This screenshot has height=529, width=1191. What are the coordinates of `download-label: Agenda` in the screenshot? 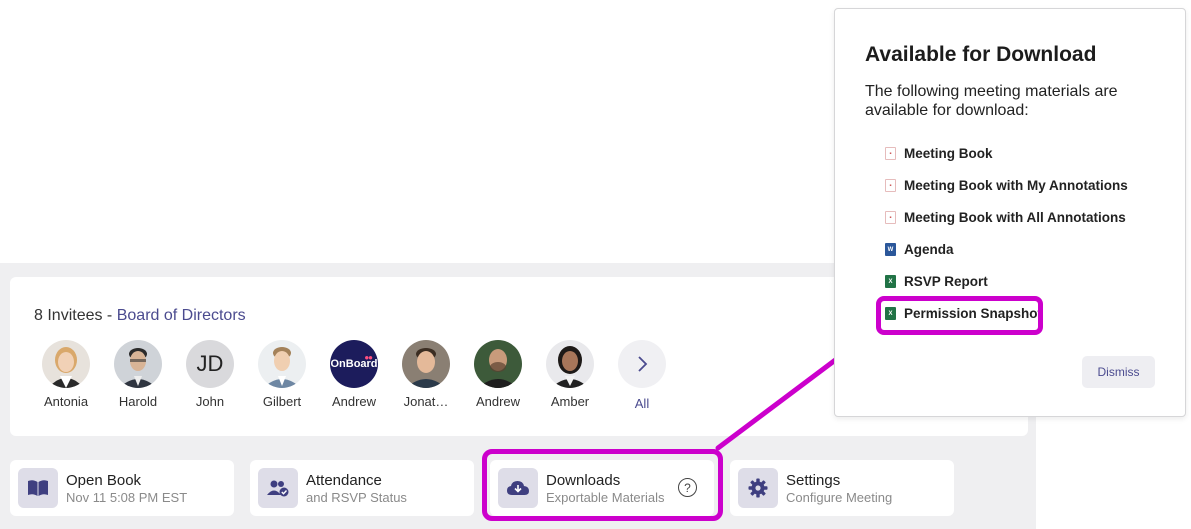 It's located at (929, 249).